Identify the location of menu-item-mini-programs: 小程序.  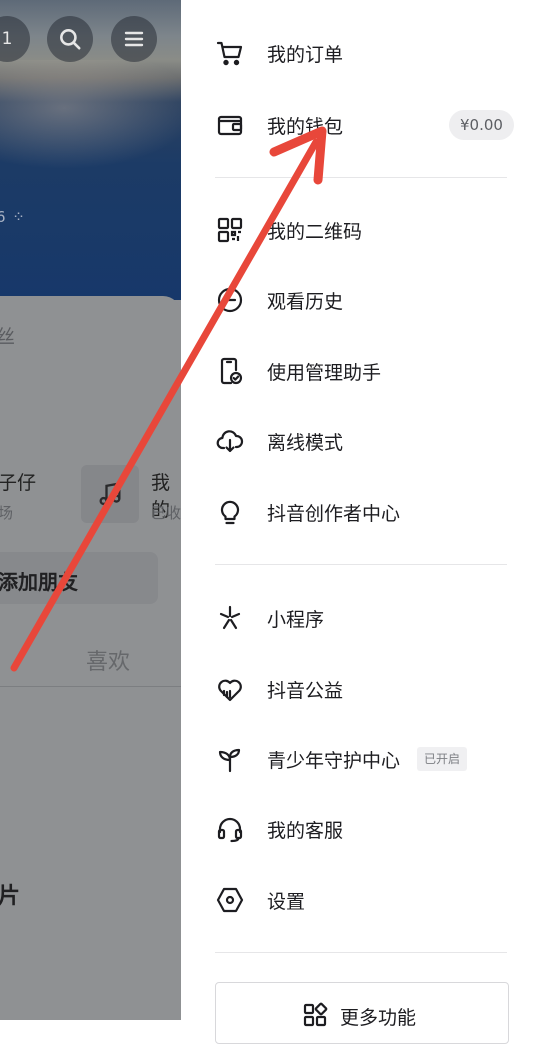
(361, 618).